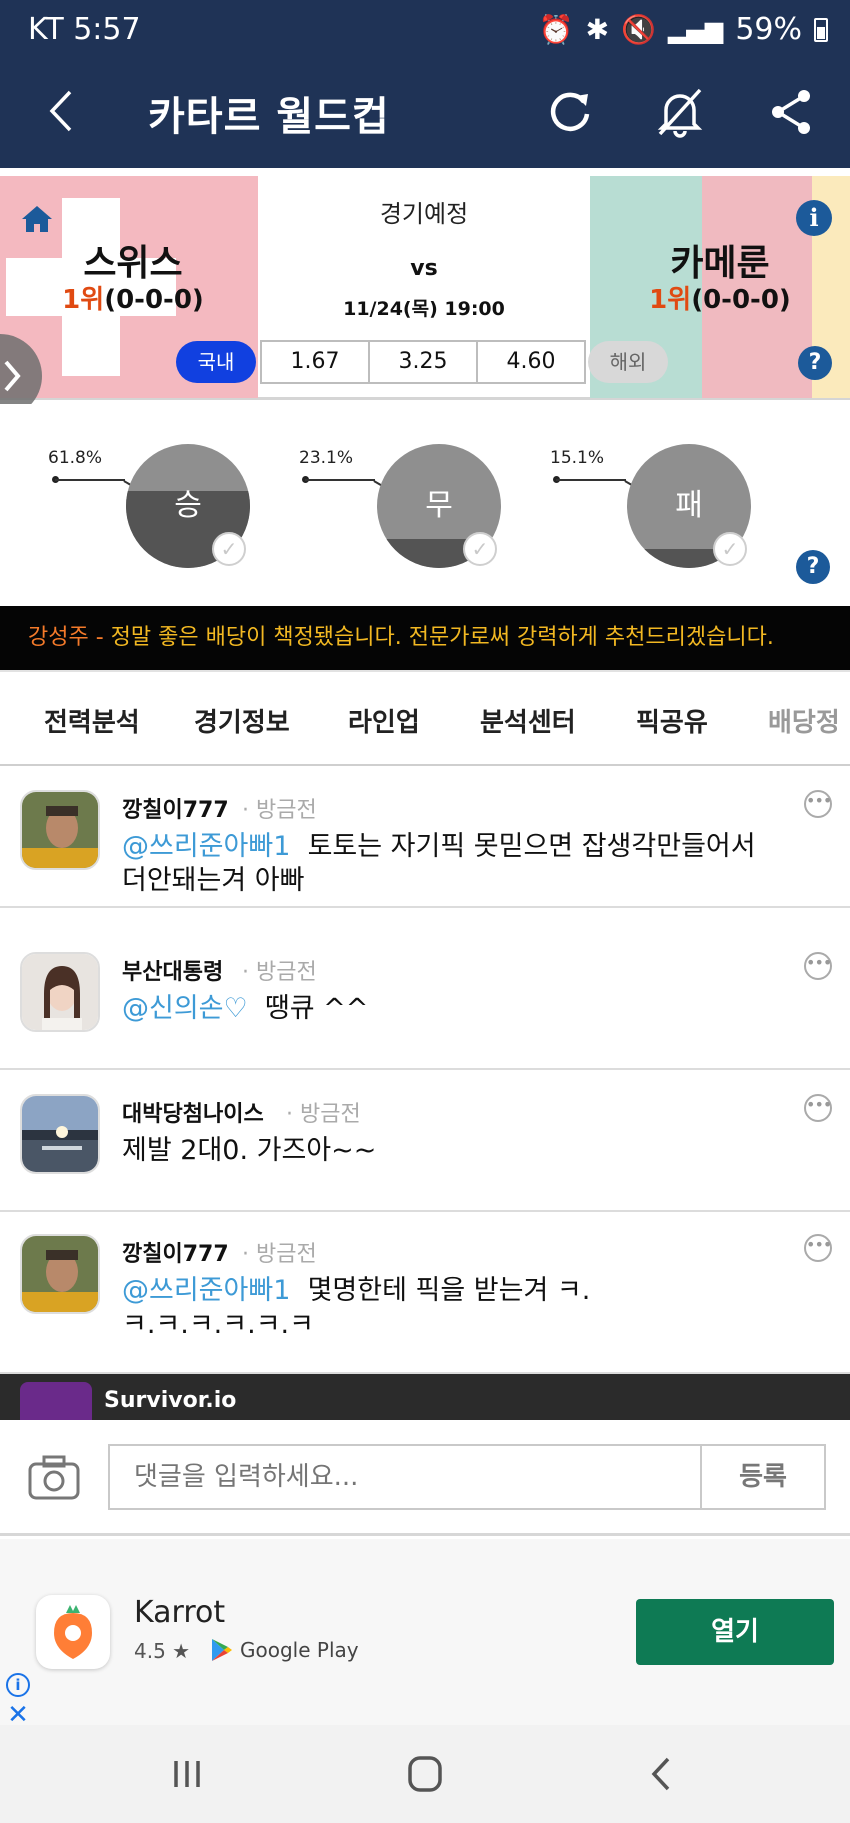  Describe the element at coordinates (424, 268) in the screenshot. I see `vs-label: vs` at that location.